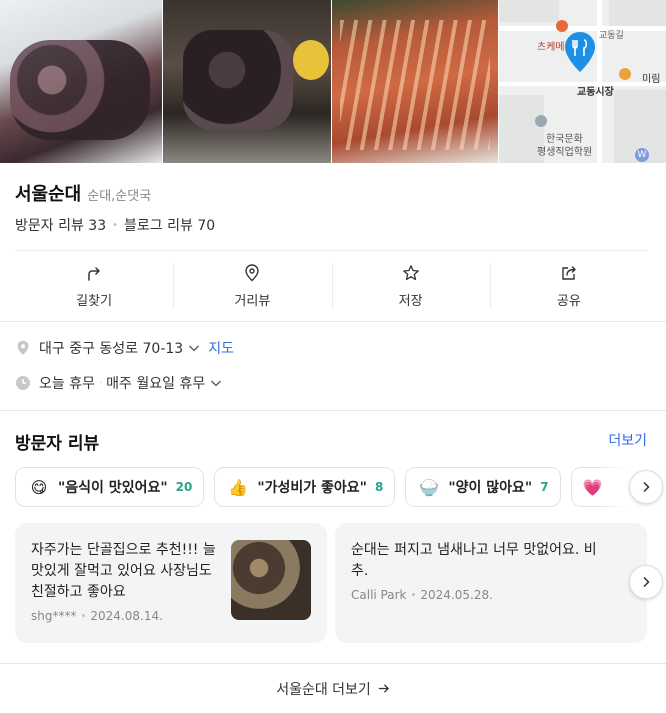  I want to click on chips-next-button, so click(646, 487).